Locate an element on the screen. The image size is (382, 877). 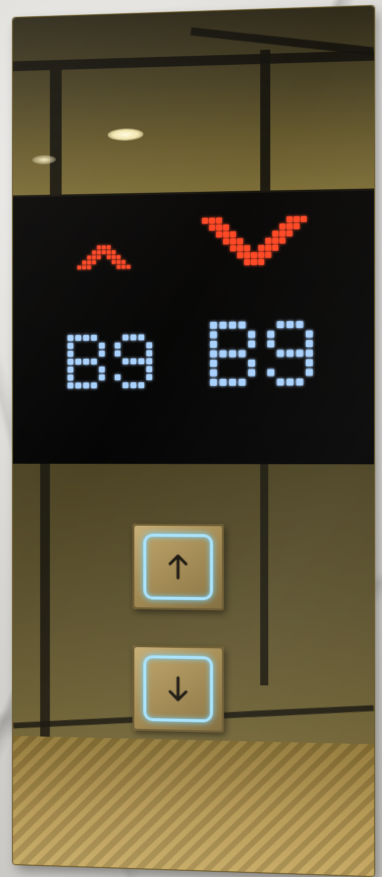
arrow-up-icon is located at coordinates (178, 567).